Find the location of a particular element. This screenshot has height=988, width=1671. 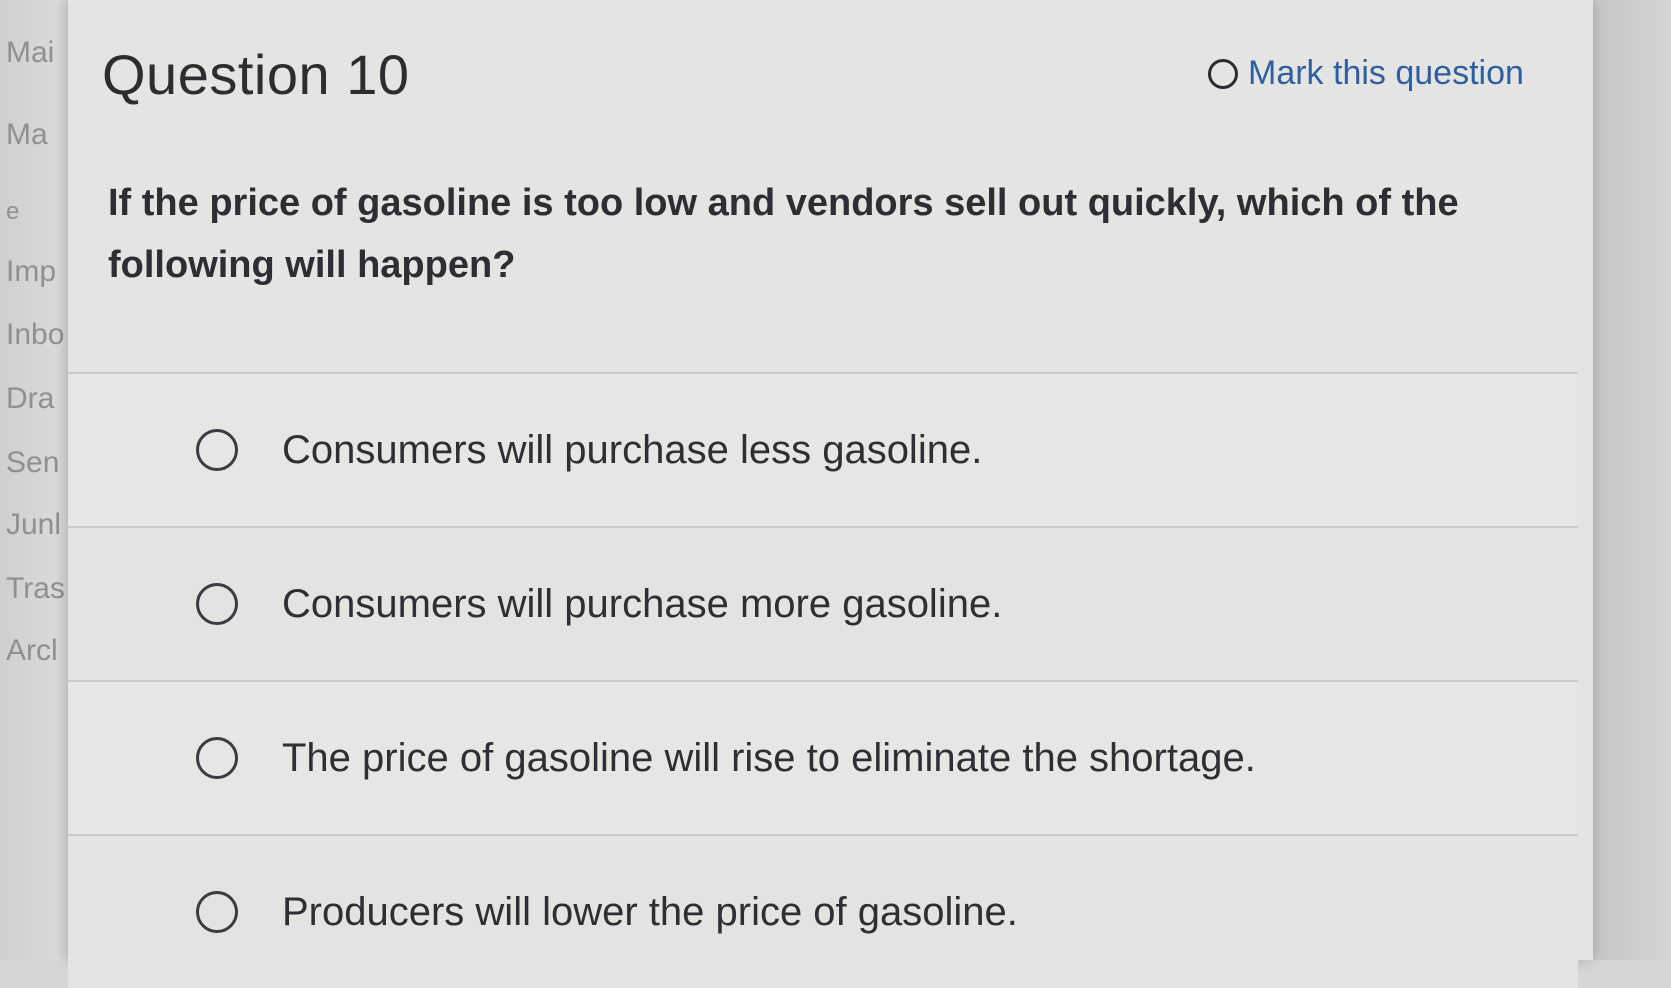

sidebar-item-mail: Mai is located at coordinates (39, 53).